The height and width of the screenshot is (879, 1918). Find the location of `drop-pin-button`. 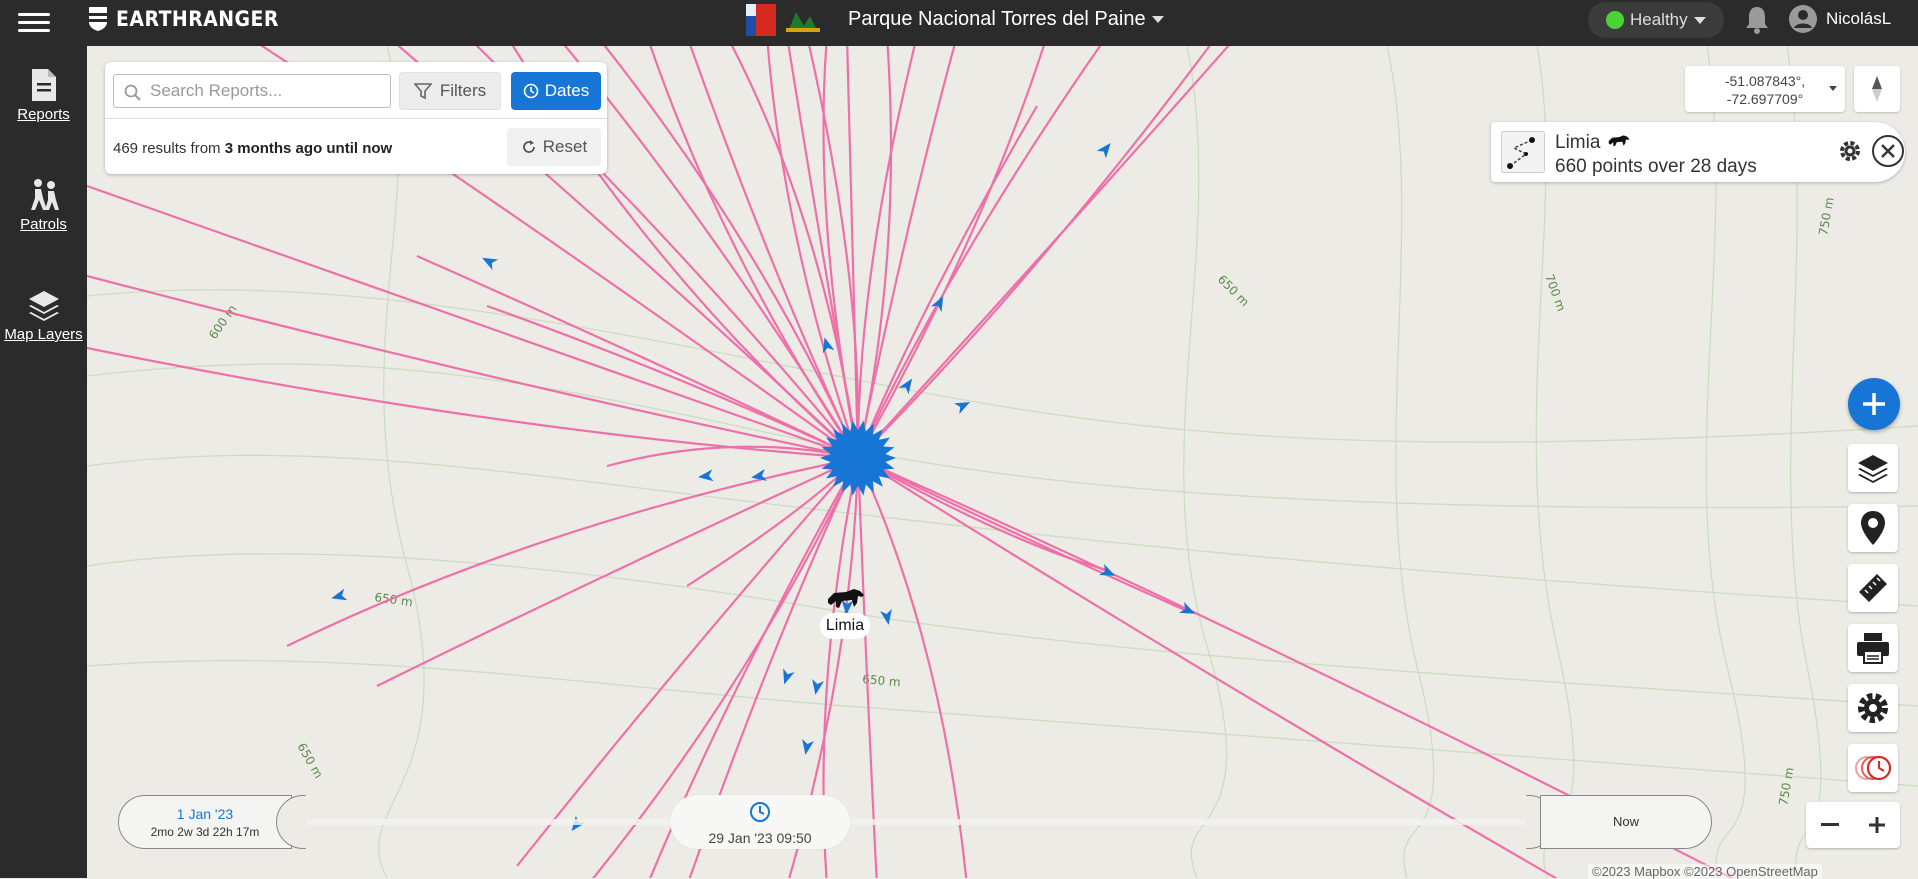

drop-pin-button is located at coordinates (1873, 528).